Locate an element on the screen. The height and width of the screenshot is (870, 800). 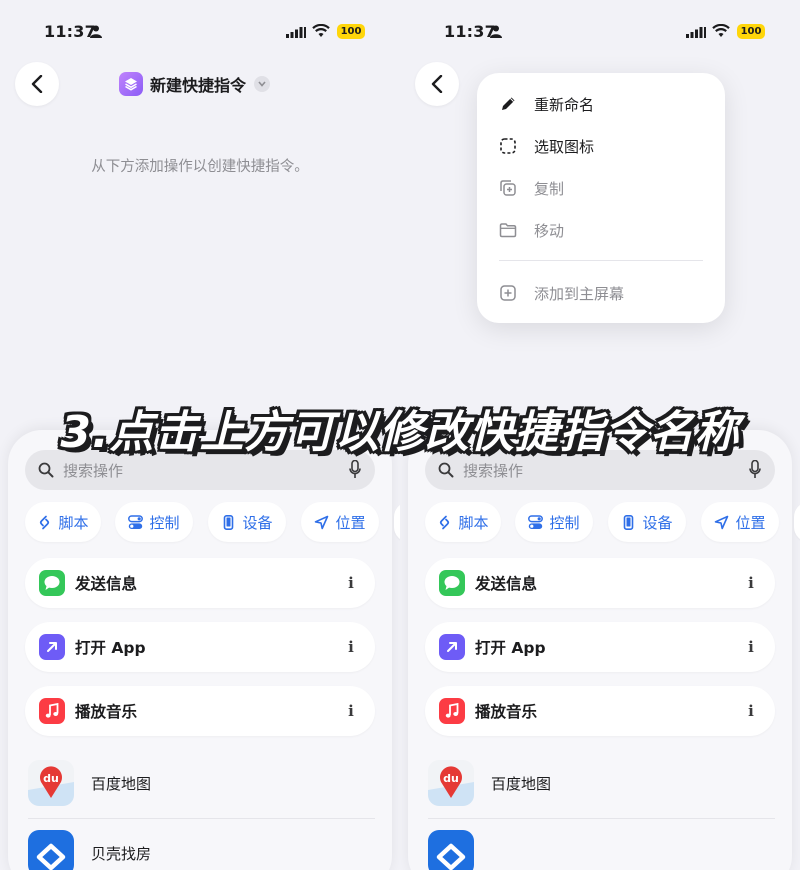
menu-item-rename: 重新命名 is located at coordinates (546, 104).